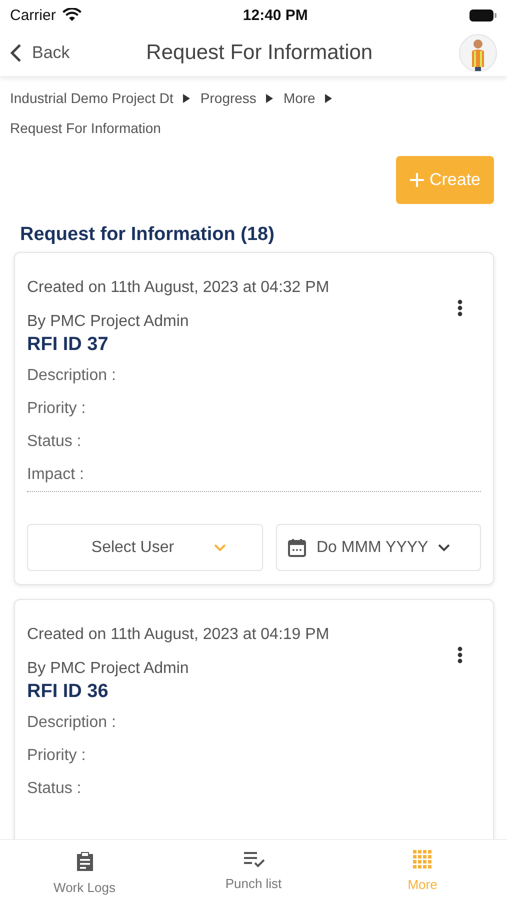 The height and width of the screenshot is (900, 507). Describe the element at coordinates (417, 180) in the screenshot. I see `plus-icon` at that location.